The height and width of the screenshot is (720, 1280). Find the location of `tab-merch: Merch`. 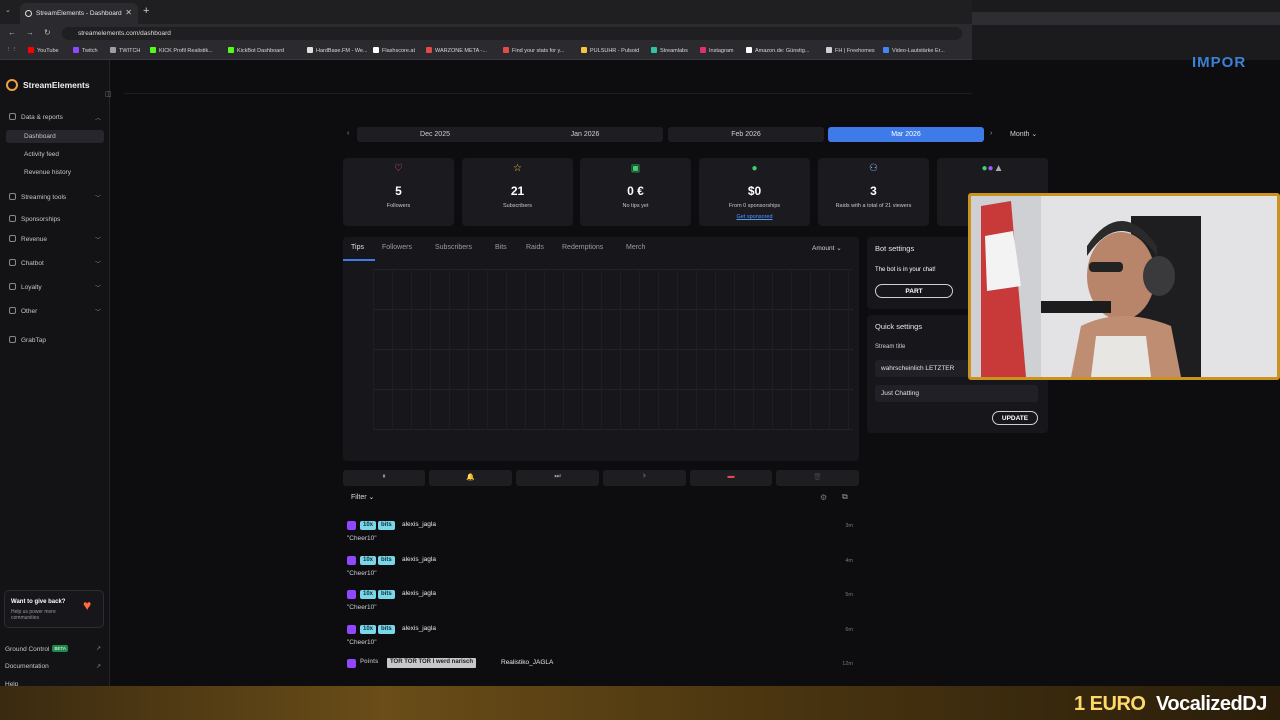

tab-merch: Merch is located at coordinates (635, 247).